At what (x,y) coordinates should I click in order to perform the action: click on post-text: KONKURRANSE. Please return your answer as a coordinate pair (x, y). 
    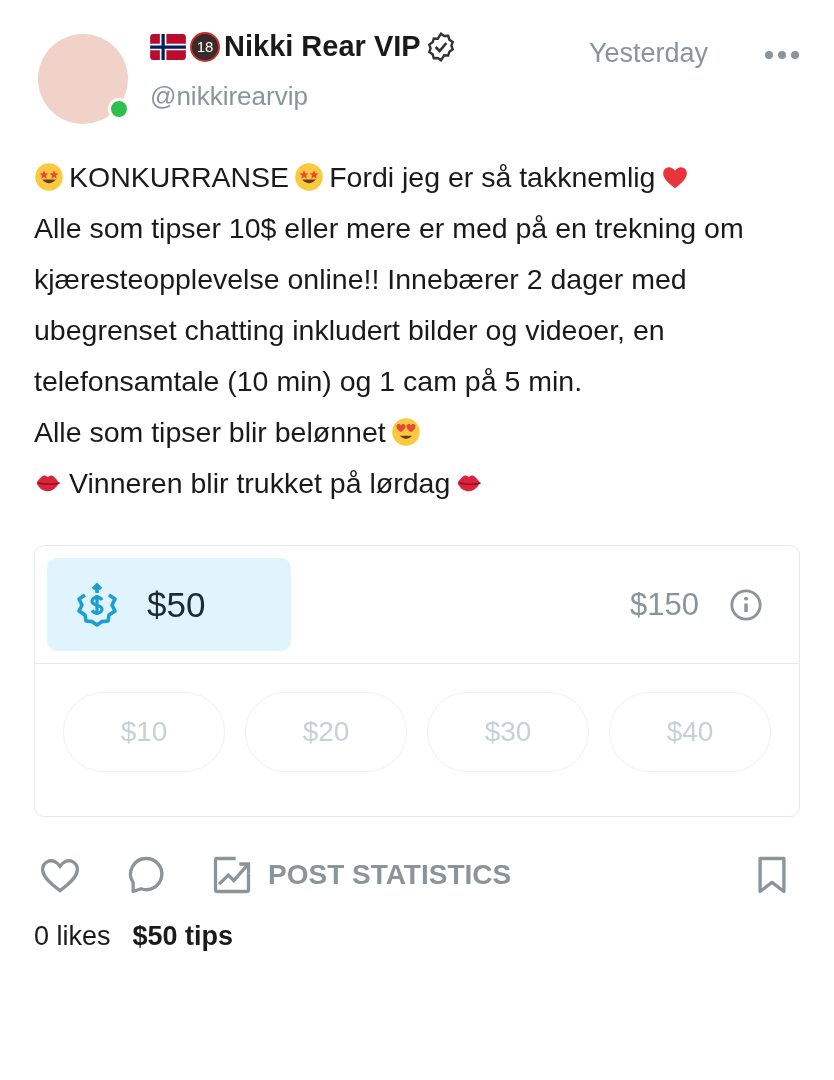
    Looking at the image, I should click on (179, 177).